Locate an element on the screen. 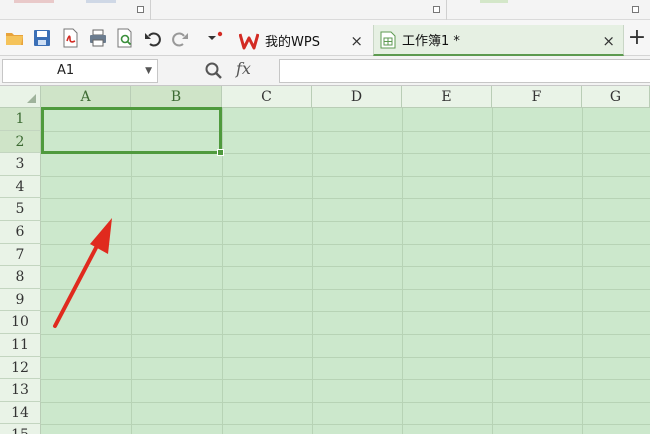  column-header-f: F is located at coordinates (537, 97).